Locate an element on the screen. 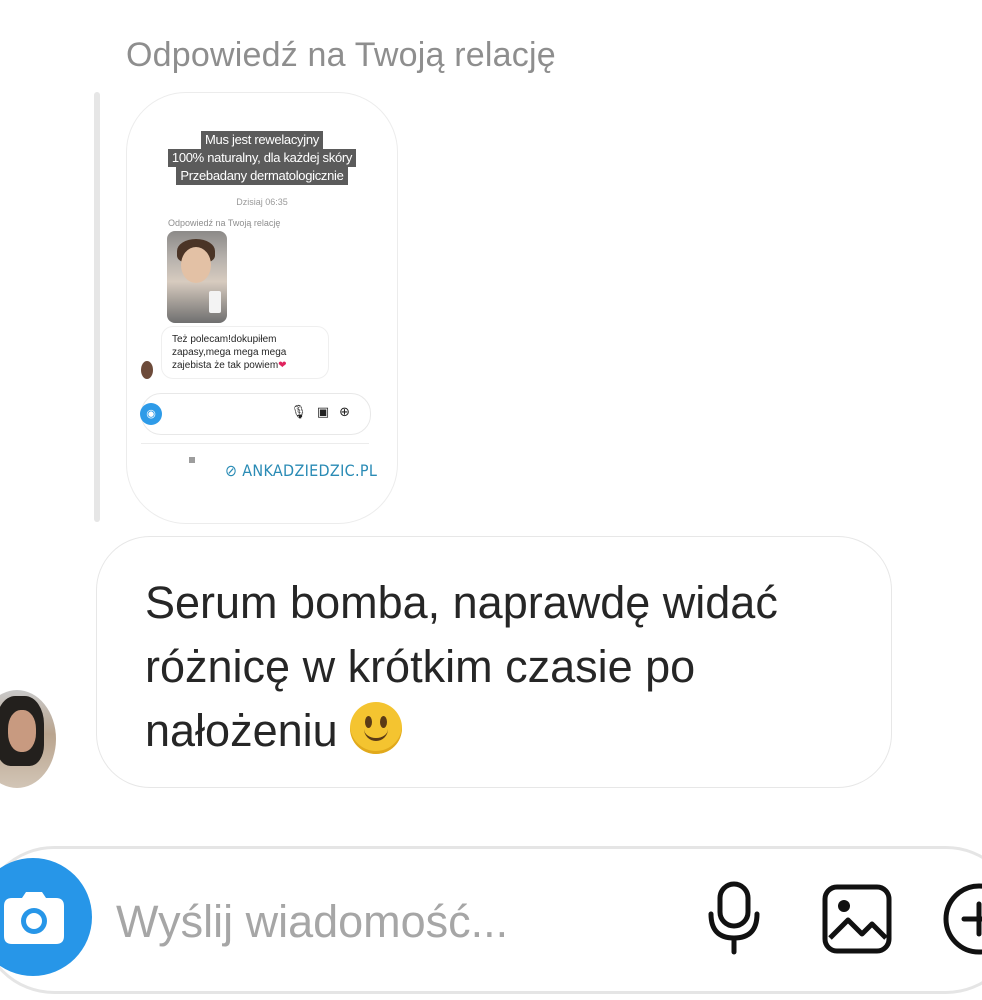  camera-icon: ◉ is located at coordinates (151, 414).